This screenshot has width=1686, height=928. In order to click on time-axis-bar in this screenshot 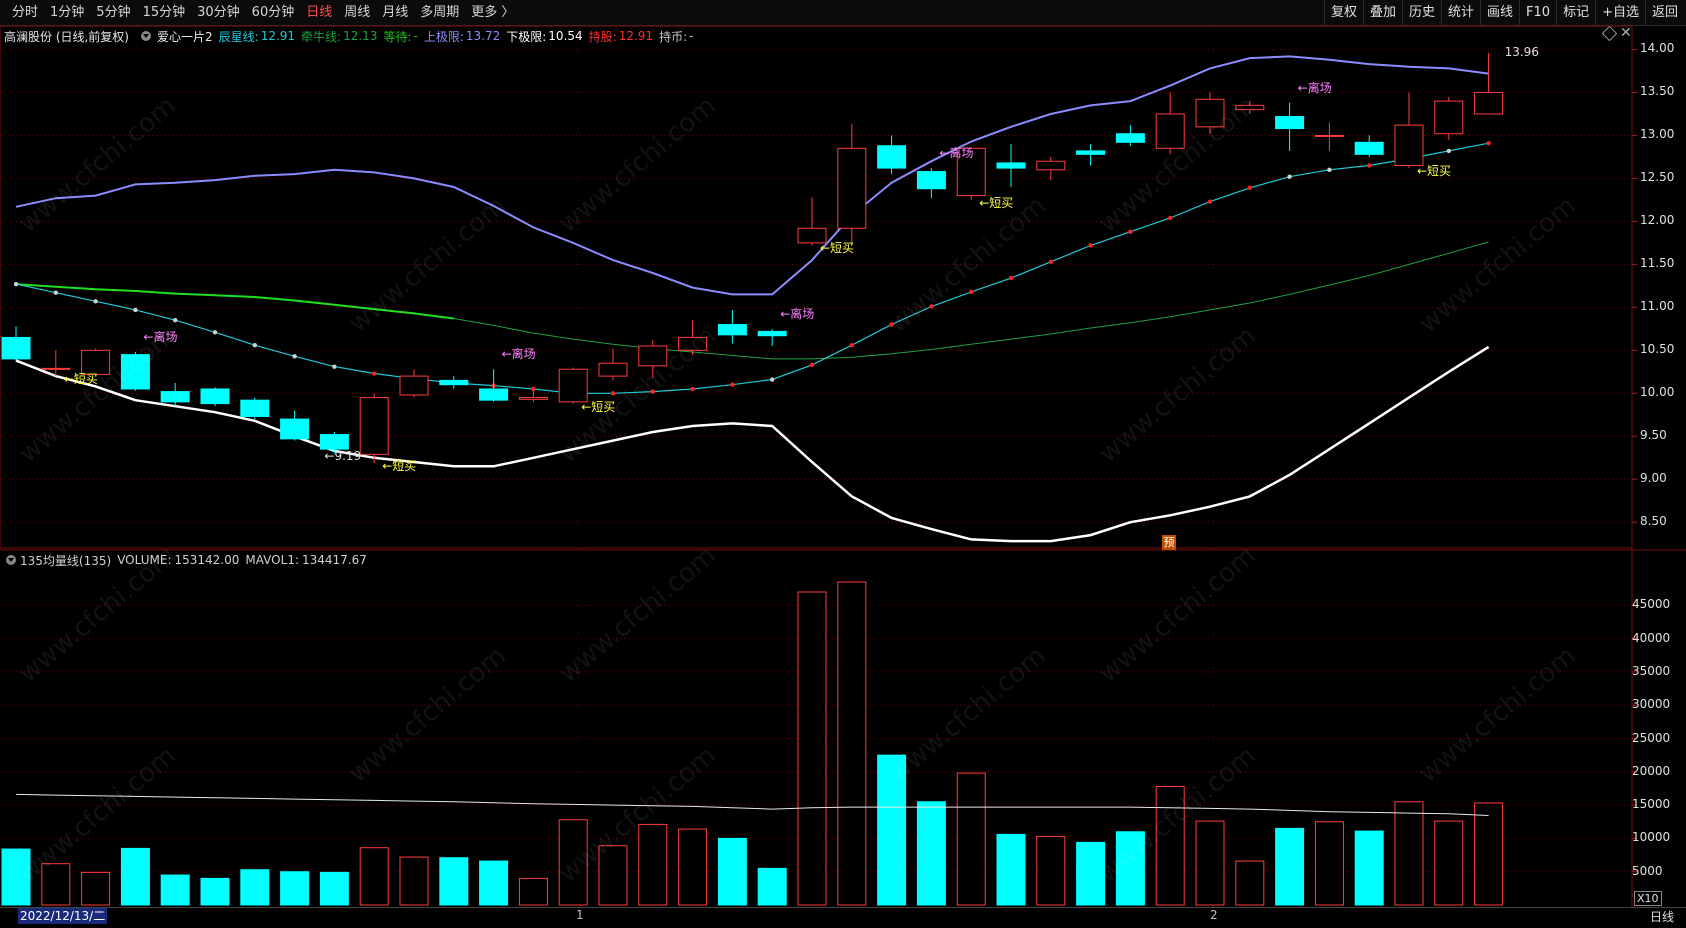, I will do `click(843, 917)`.